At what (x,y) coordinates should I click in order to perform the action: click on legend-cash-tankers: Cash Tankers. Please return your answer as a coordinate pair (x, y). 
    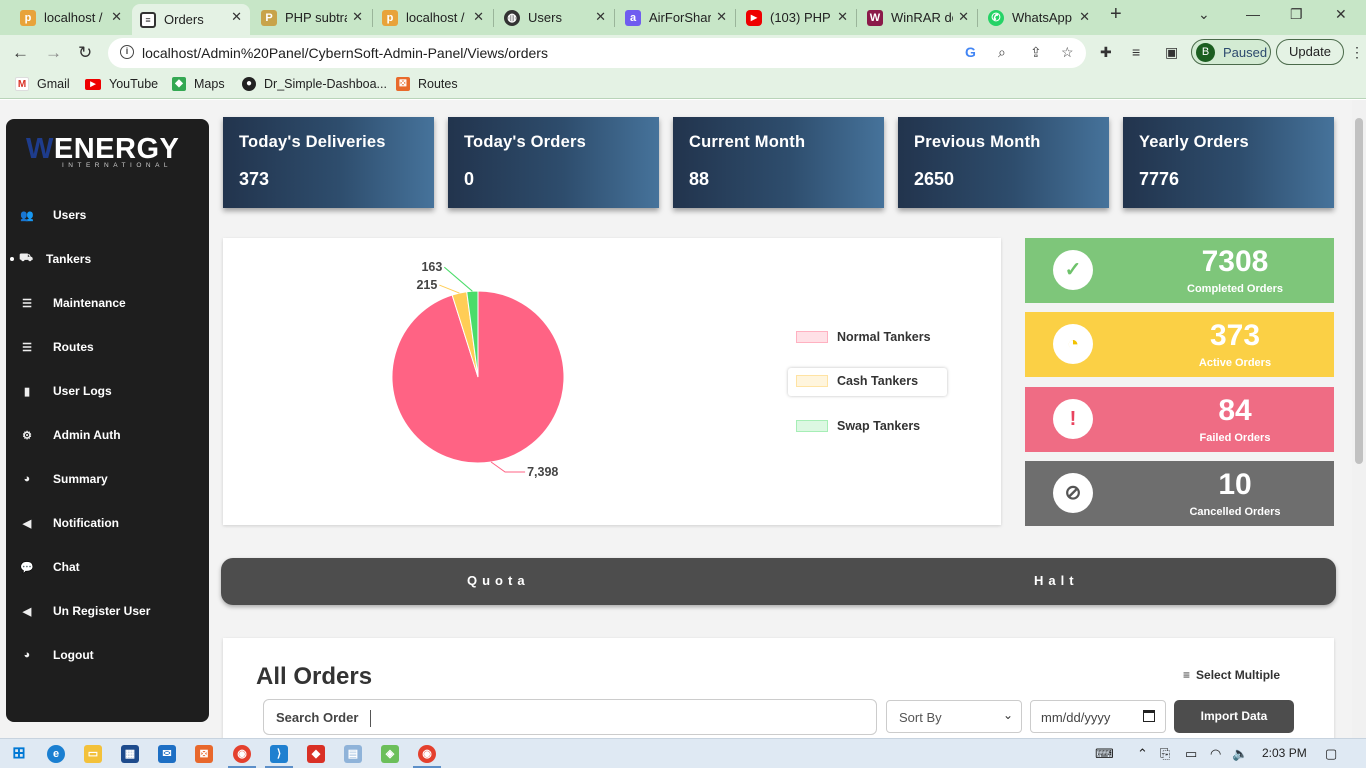
    Looking at the image, I should click on (857, 381).